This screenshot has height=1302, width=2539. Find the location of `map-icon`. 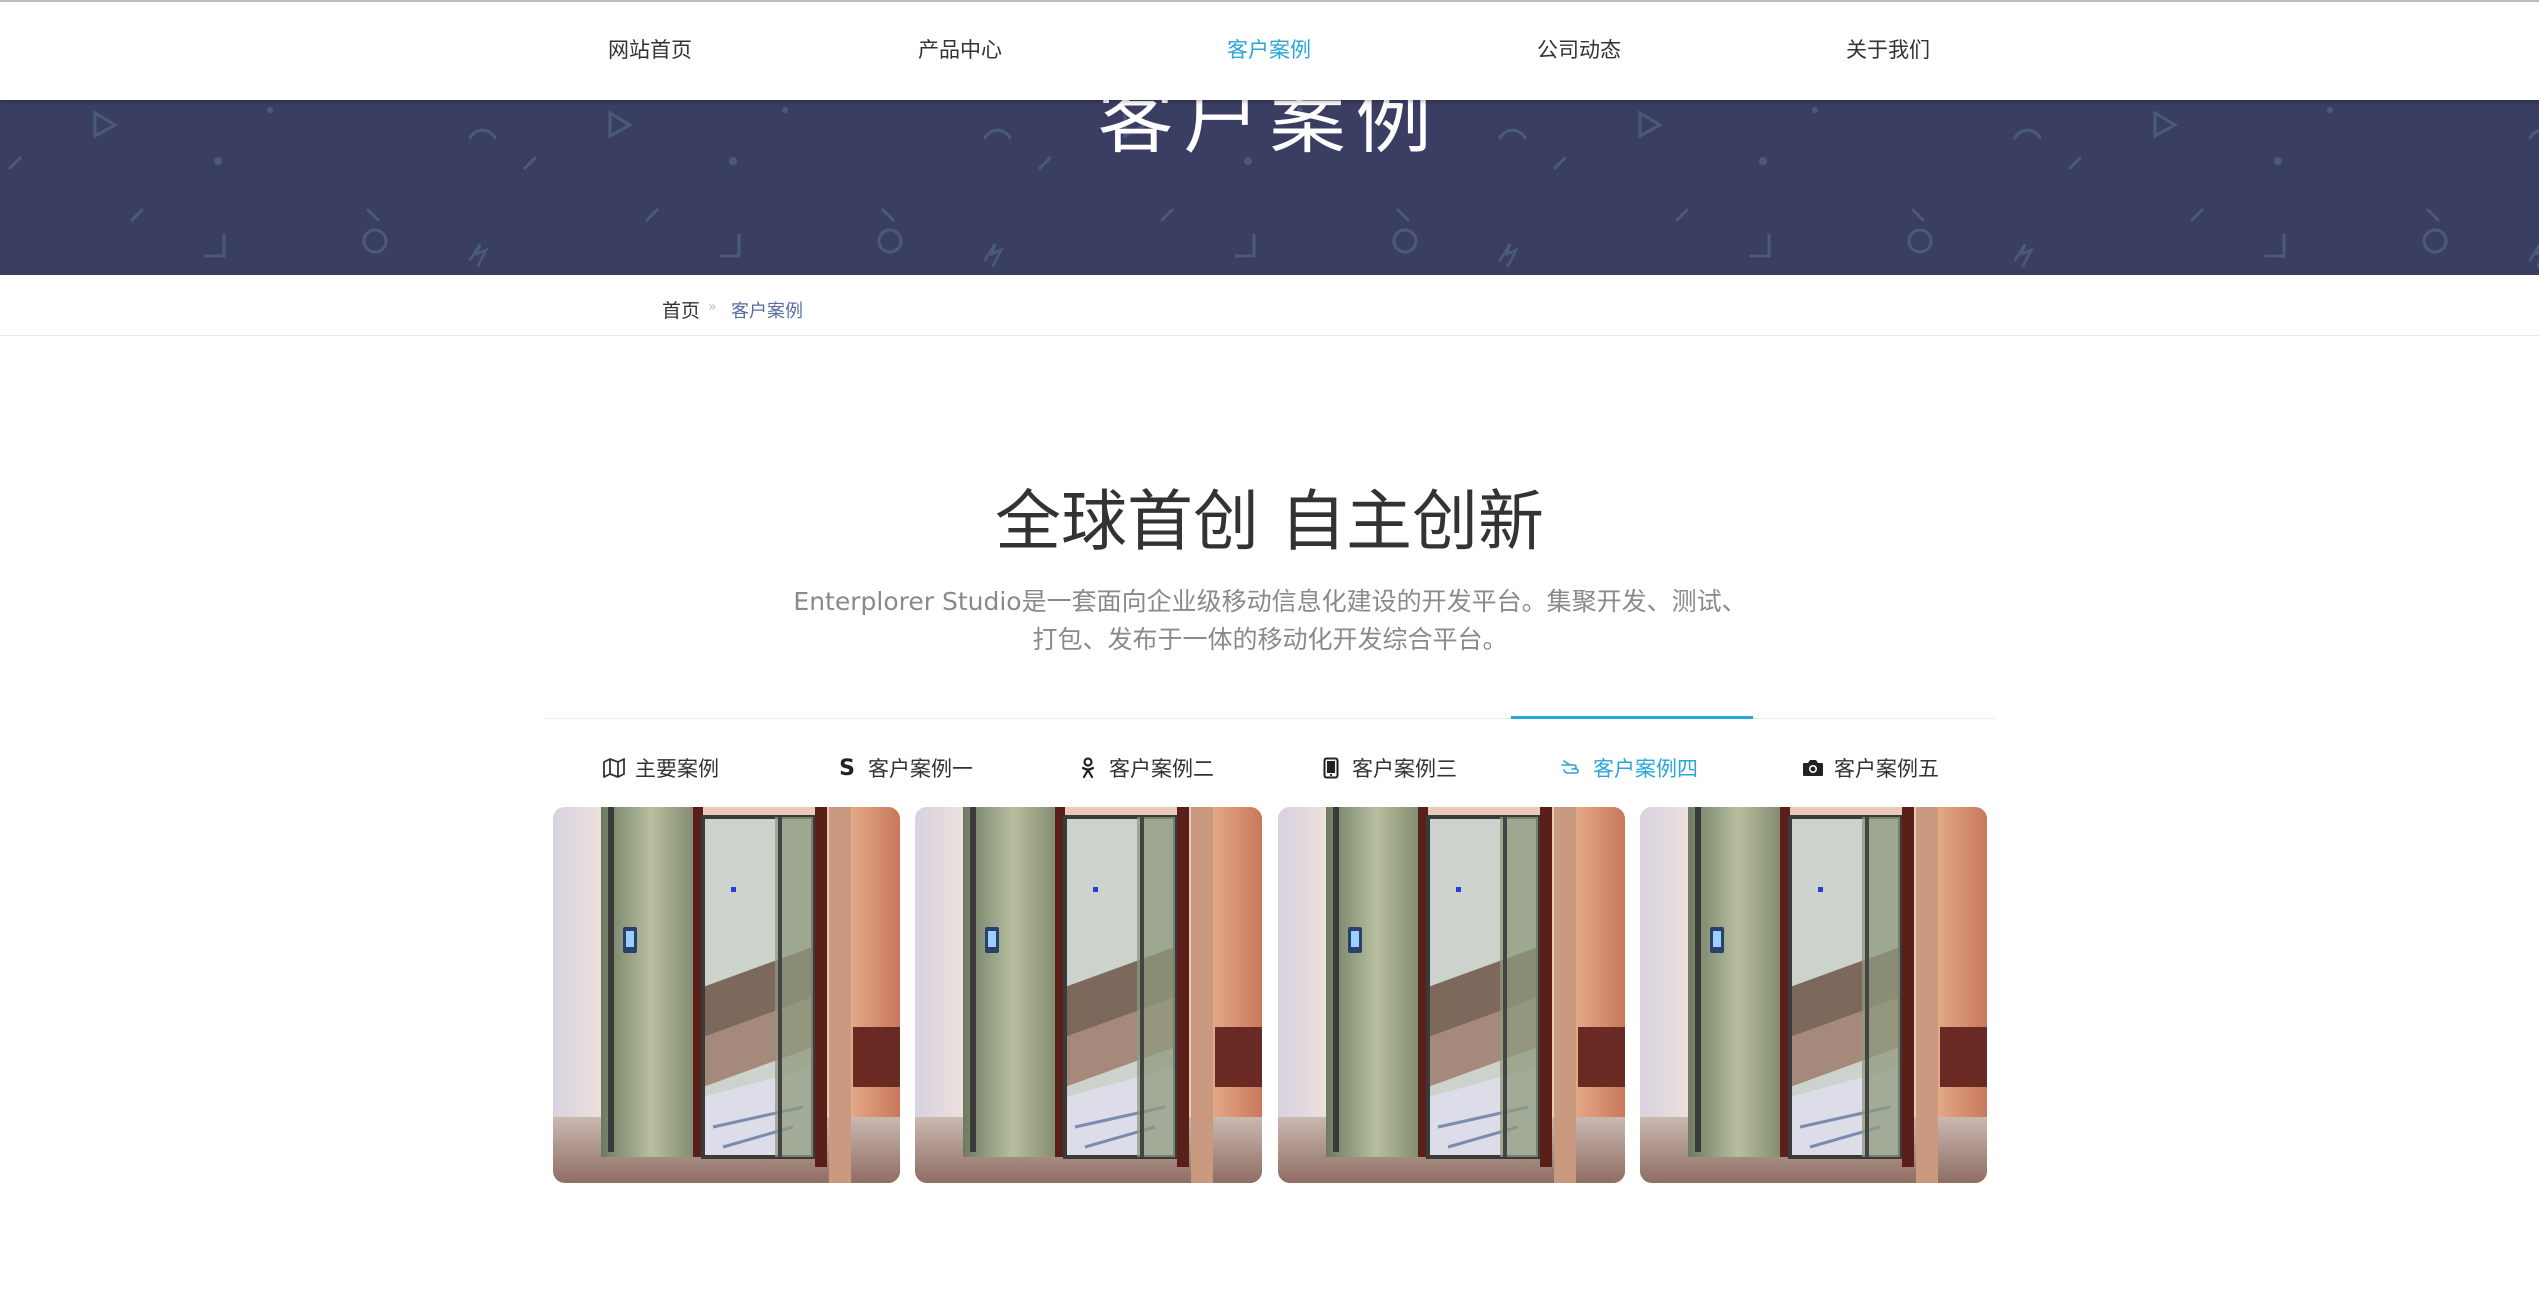

map-icon is located at coordinates (614, 768).